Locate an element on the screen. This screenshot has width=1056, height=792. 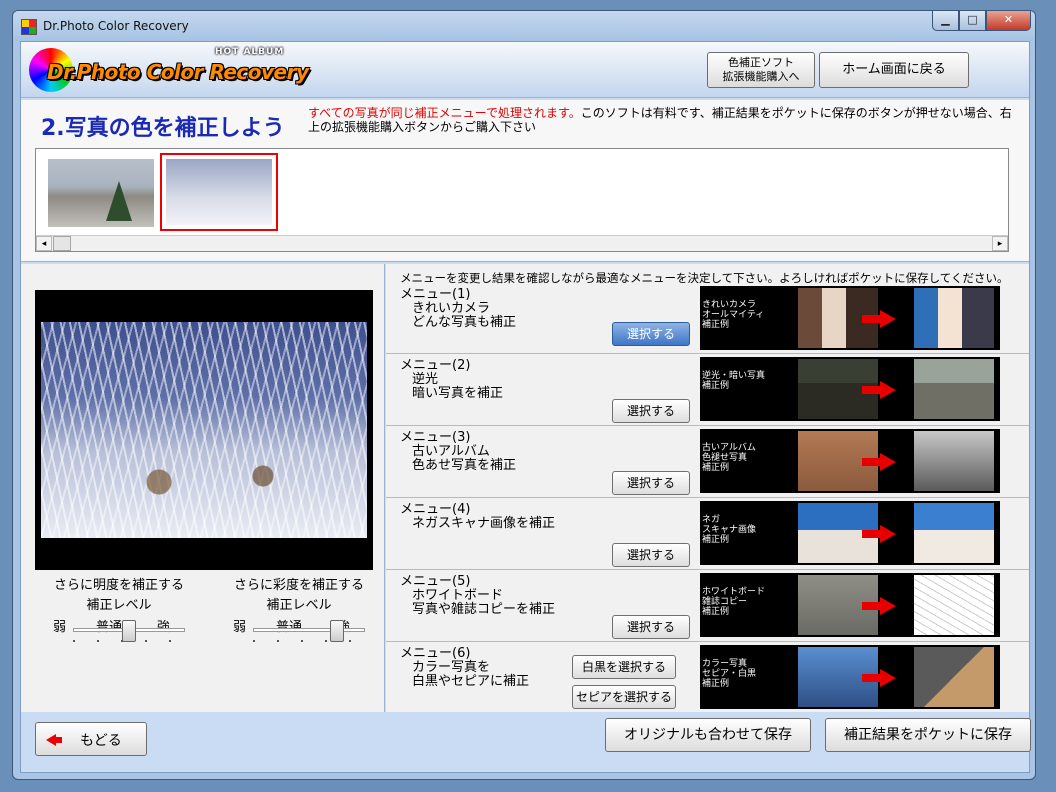
save-to-pocket-button: 補正結果をポケットに保存 is located at coordinates (928, 735).